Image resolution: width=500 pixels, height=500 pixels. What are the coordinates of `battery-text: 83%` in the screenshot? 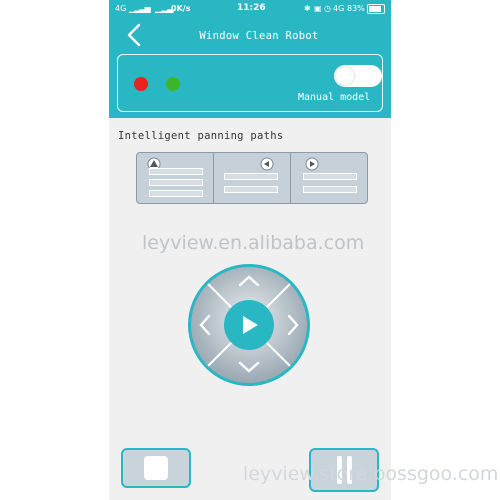 It's located at (356, 8).